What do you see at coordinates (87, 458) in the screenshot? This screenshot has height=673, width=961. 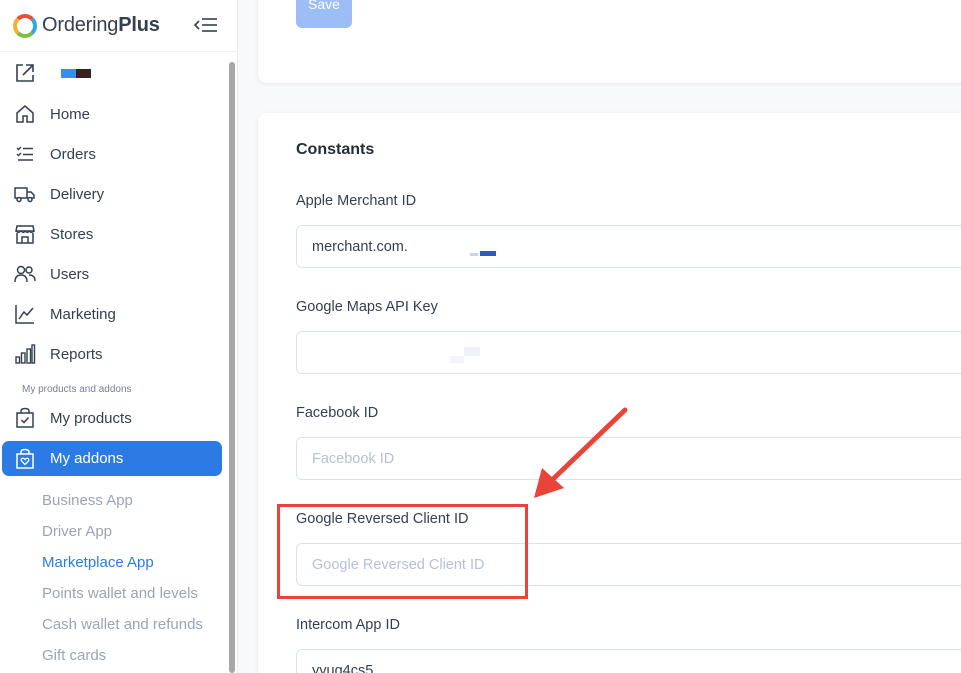 I see `nav-item-label: My addons` at bounding box center [87, 458].